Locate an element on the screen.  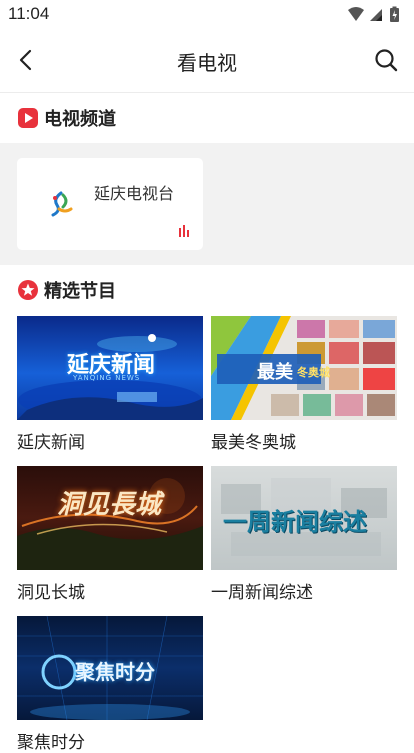
thumbnail-title: 一周新闻综述 is located at coordinates (295, 522).